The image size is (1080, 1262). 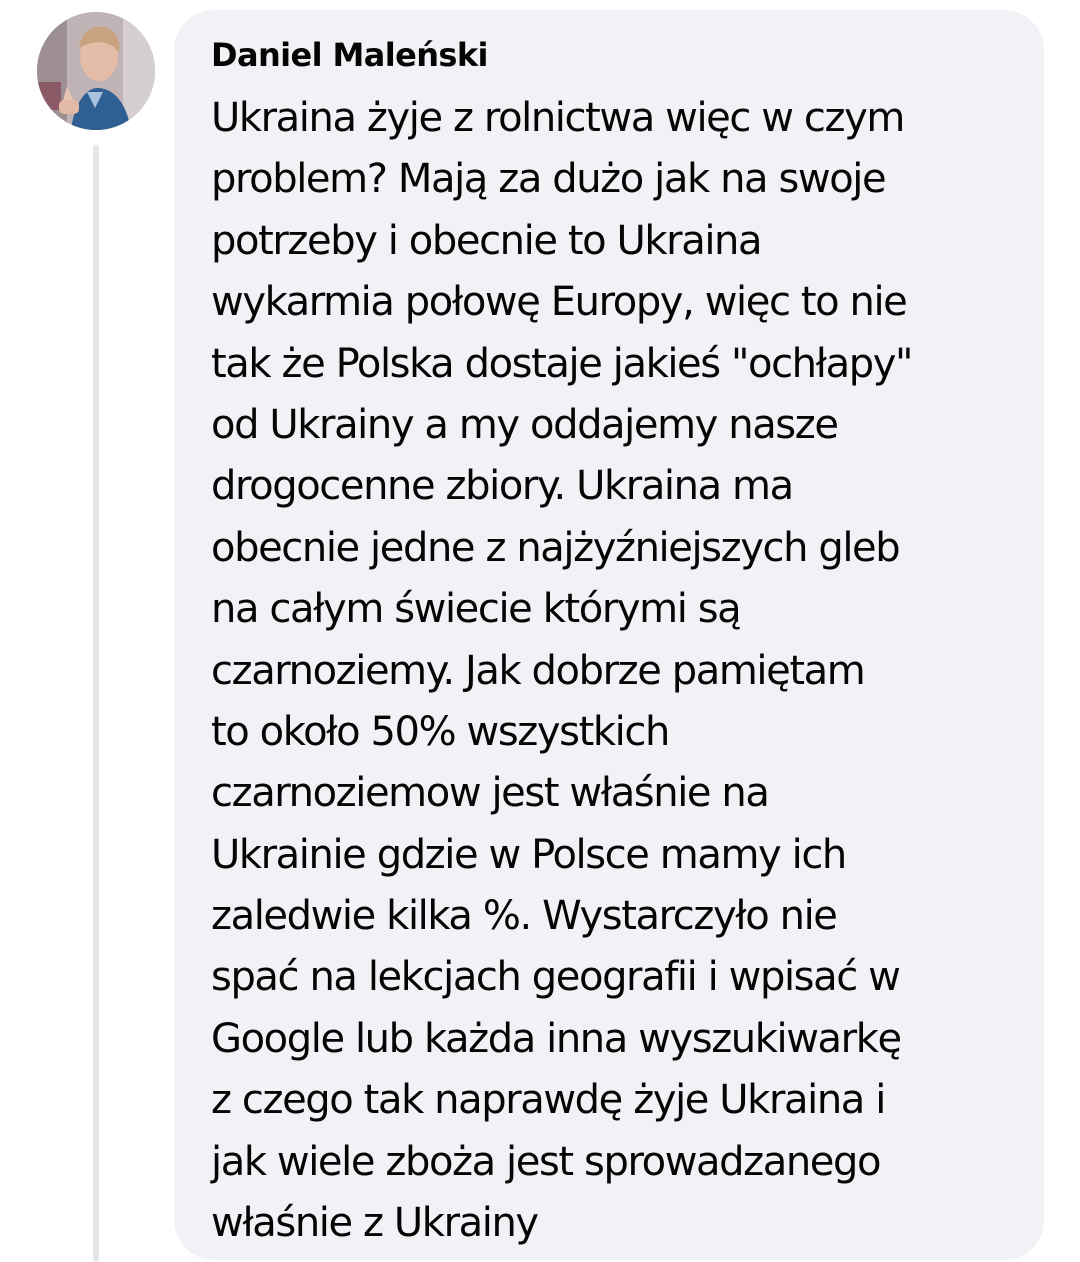 What do you see at coordinates (490, 793) in the screenshot?
I see `comment-text-line: czarnoziemow jest właśnie na` at bounding box center [490, 793].